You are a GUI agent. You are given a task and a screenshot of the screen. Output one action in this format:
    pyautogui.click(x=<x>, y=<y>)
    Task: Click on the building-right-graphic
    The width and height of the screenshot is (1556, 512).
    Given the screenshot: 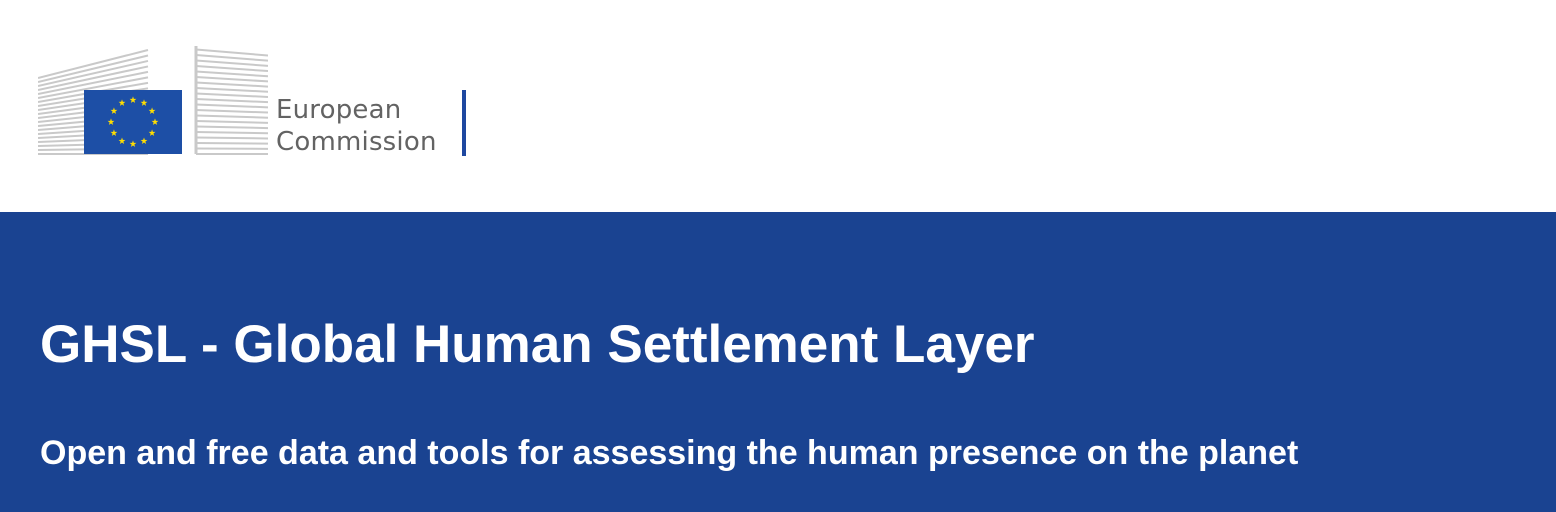 What is the action you would take?
    pyautogui.click(x=231, y=100)
    